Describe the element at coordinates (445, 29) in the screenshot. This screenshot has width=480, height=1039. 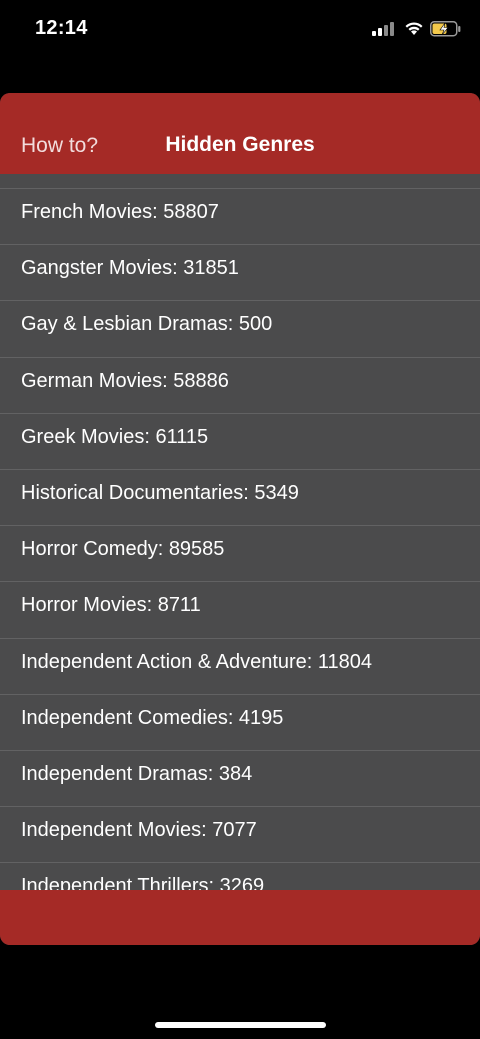
I see `battery-charging-icon` at that location.